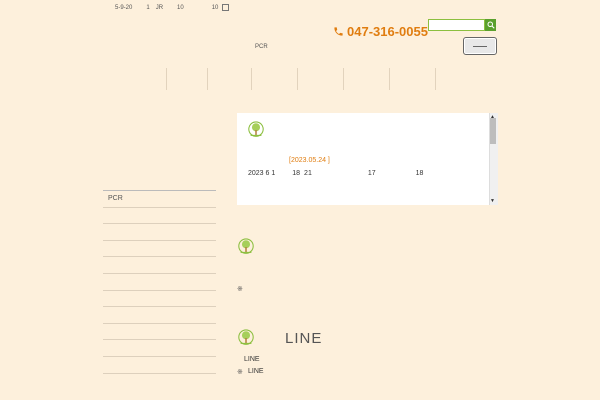 This screenshot has width=600, height=400. I want to click on phone-number: 047-316-0055, so click(380, 31).